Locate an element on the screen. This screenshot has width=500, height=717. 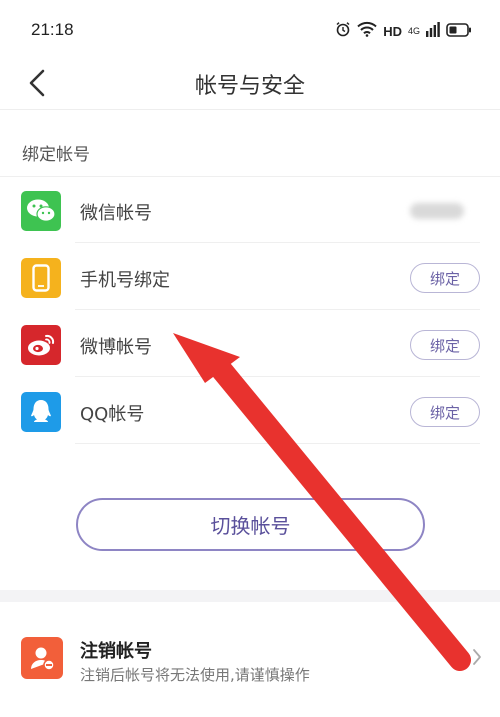
wifi-icon is located at coordinates (367, 31).